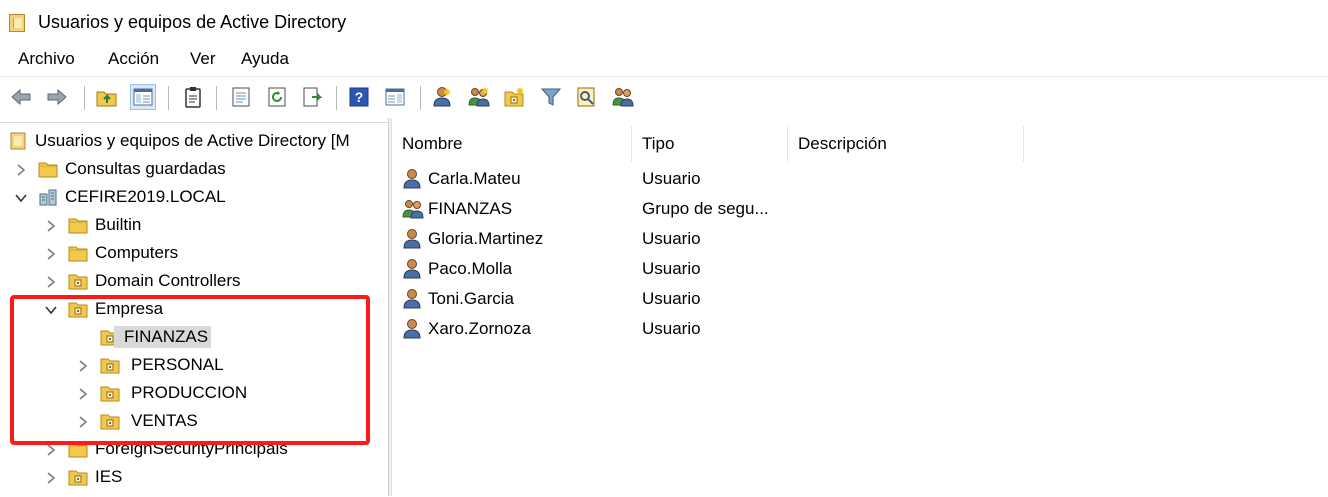 This screenshot has height=497, width=1328. I want to click on menu-bar: Archivo Acción Ver Ayuda, so click(664, 60).